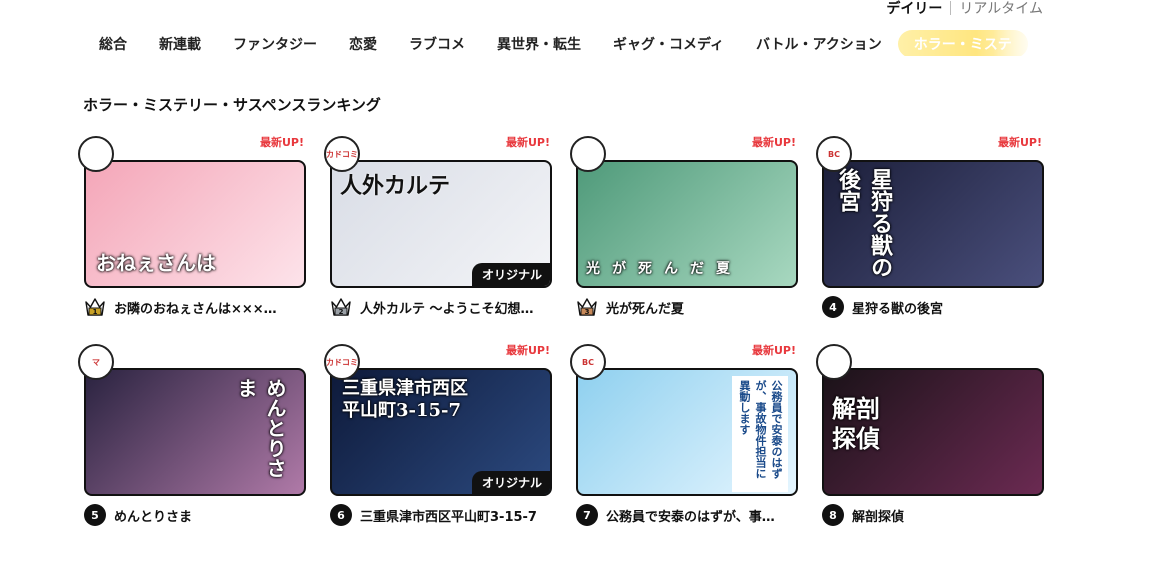 Image resolution: width=1161 pixels, height=583 pixels. I want to click on comic-cover: おねぇさんは, so click(195, 224).